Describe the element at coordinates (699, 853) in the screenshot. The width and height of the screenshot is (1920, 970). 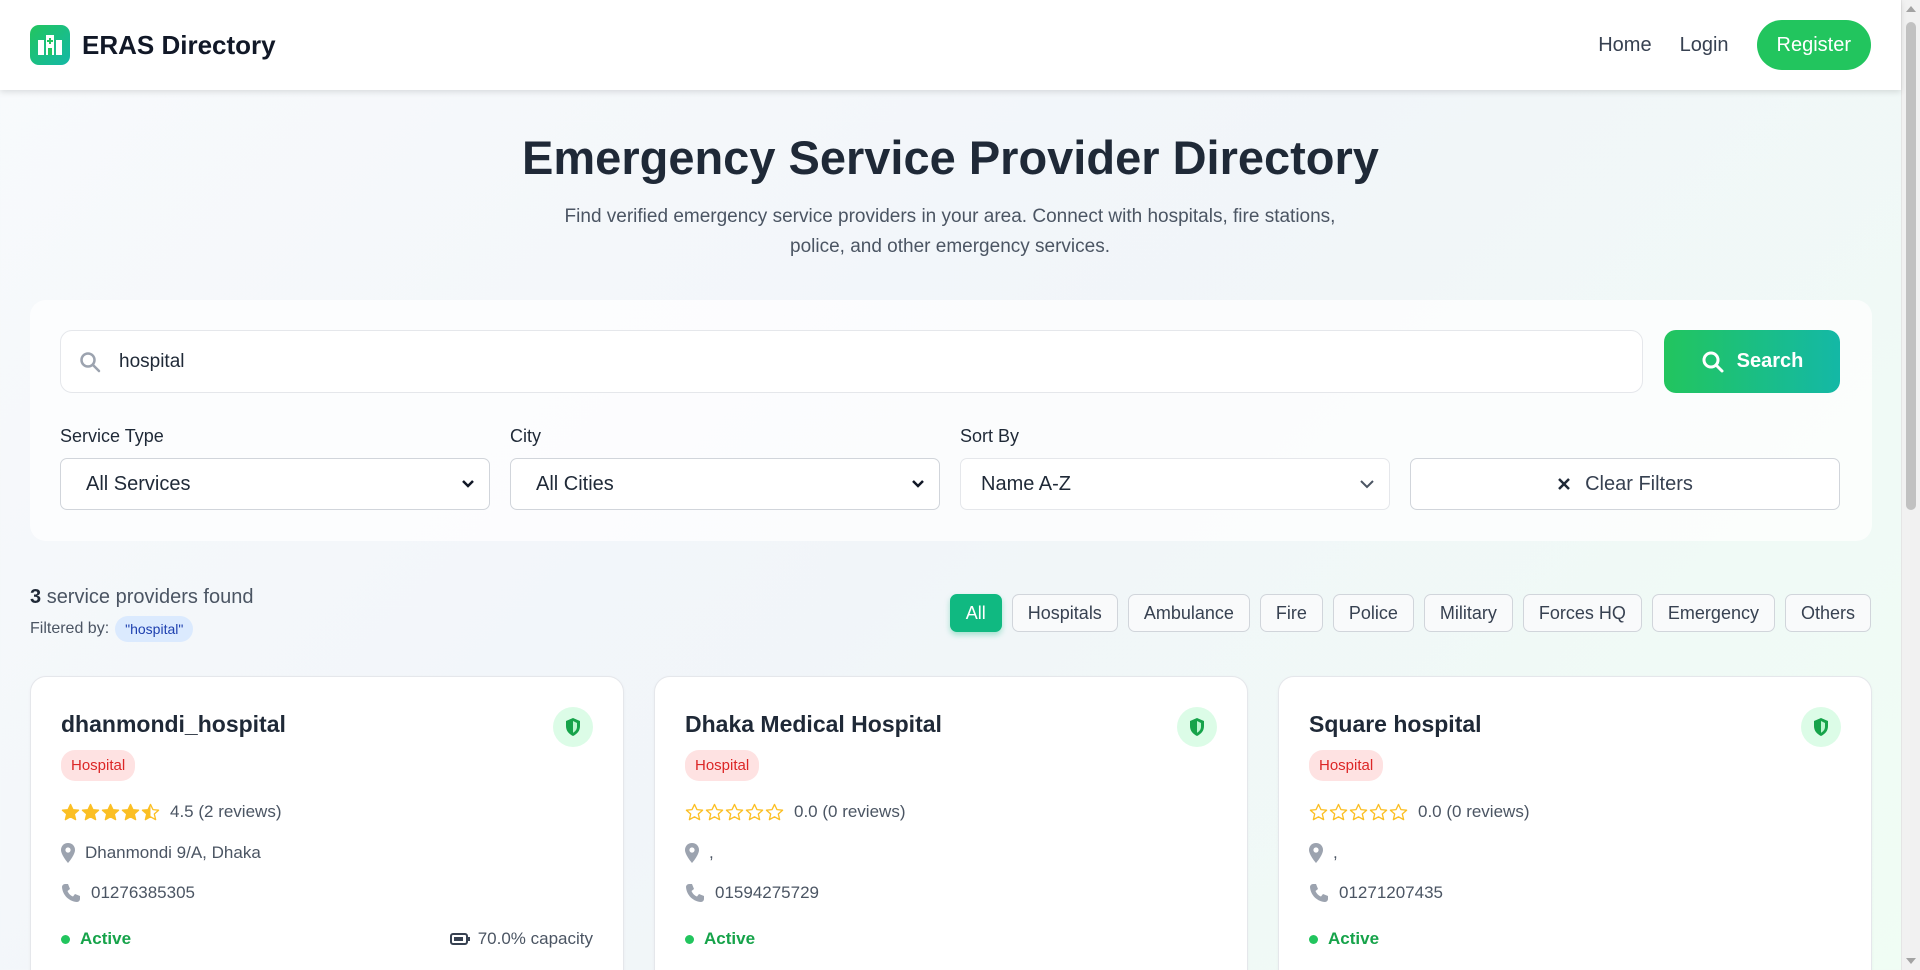
I see `provider-address: ,` at that location.